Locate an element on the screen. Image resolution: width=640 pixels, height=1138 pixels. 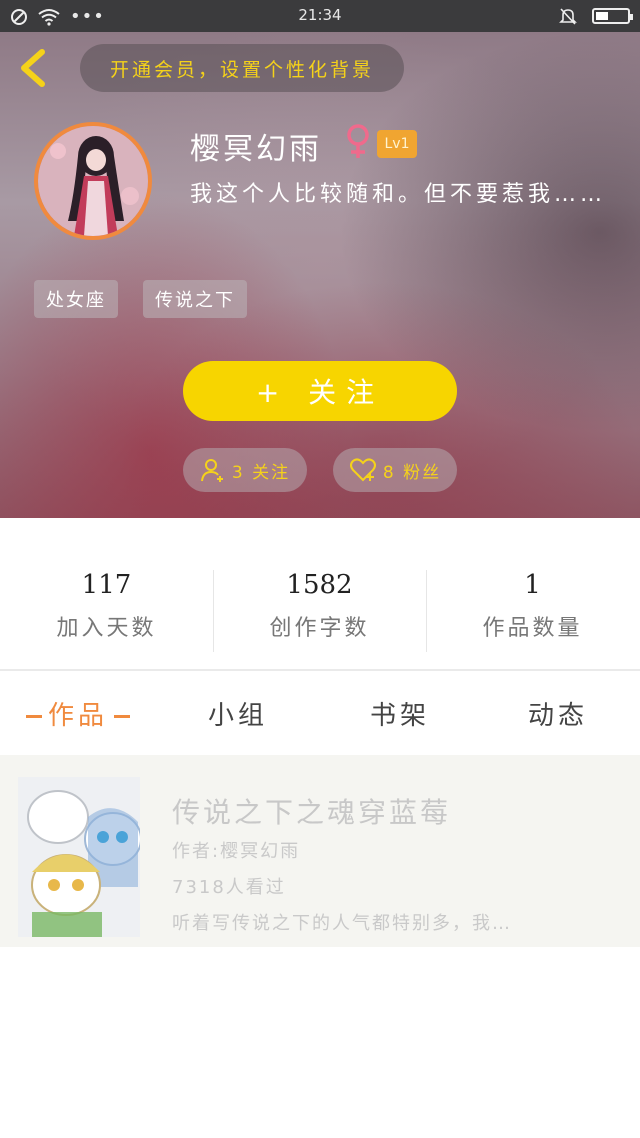
follow-button: + 关注 is located at coordinates (320, 391).